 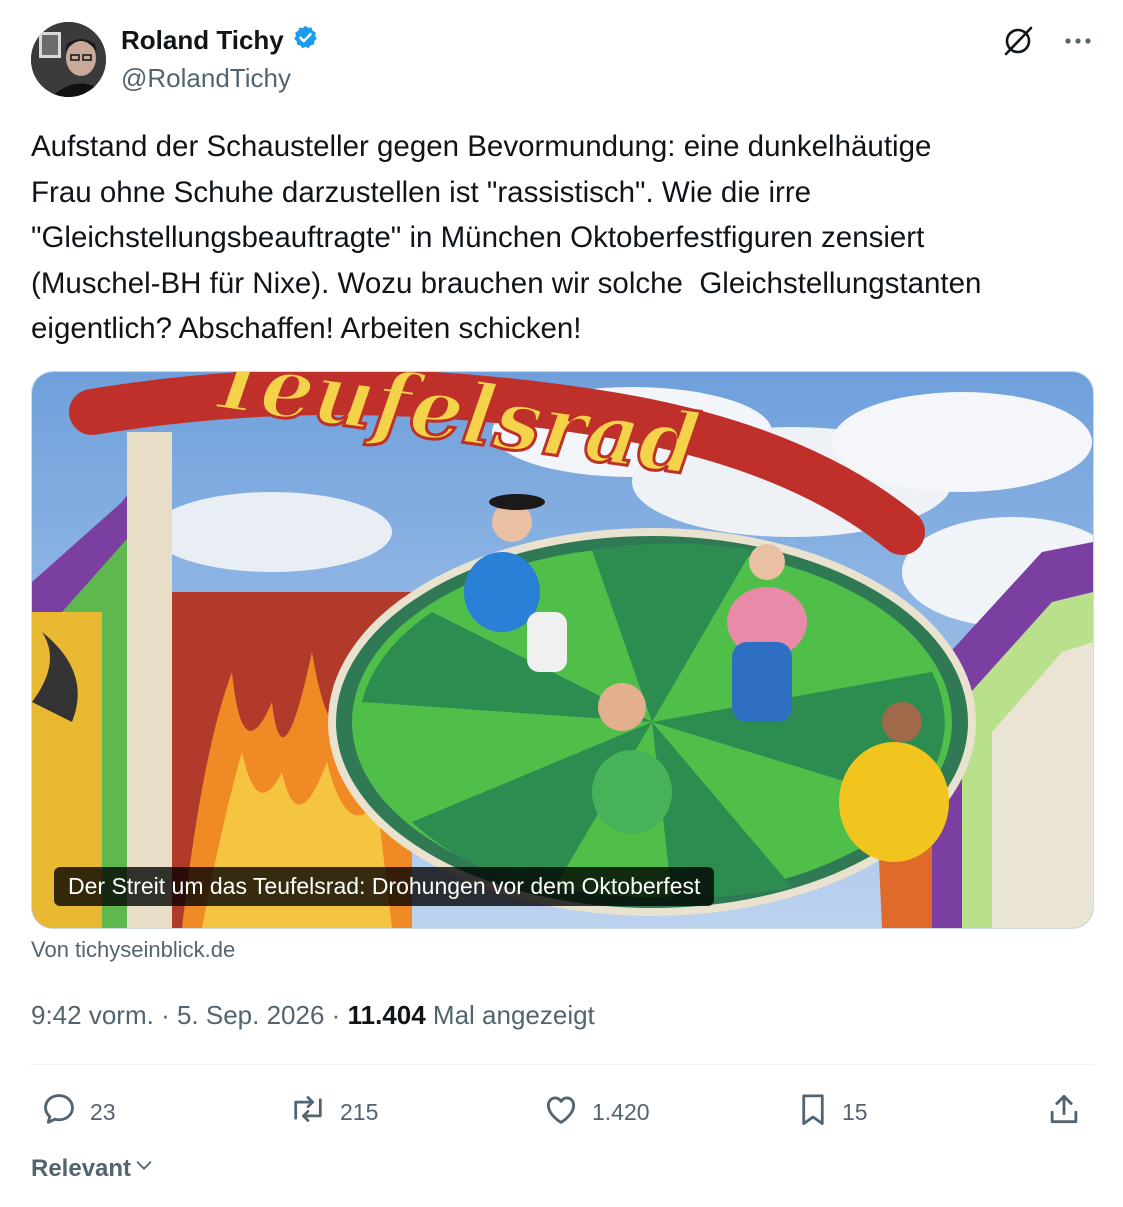 What do you see at coordinates (561, 1112) in the screenshot?
I see `heart-icon` at bounding box center [561, 1112].